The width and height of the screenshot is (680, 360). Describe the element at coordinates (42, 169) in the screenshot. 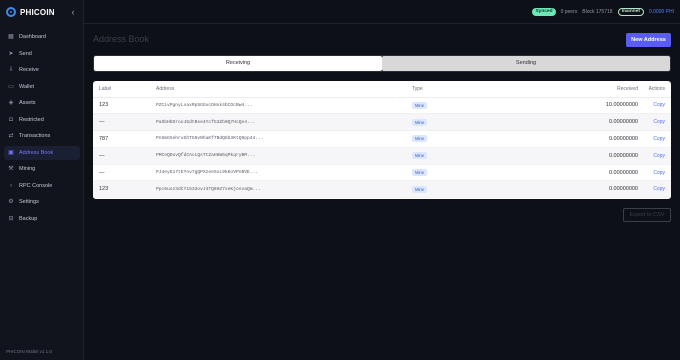

I see `sidebar-item-mining: ⚒ Mining` at that location.